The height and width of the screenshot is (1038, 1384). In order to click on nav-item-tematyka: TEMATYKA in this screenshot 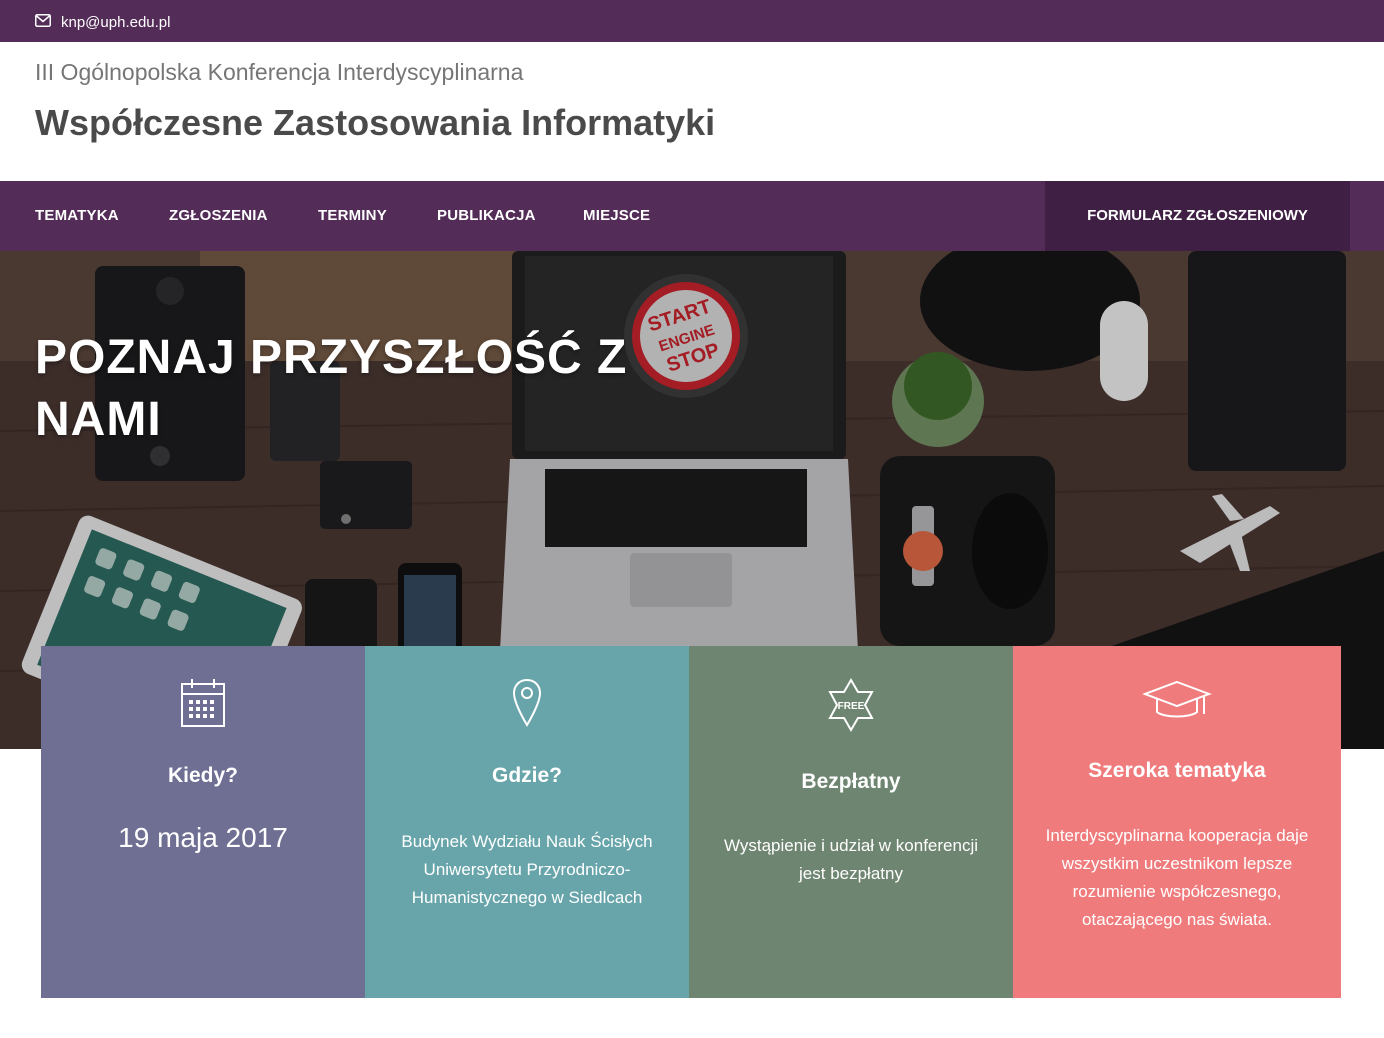, I will do `click(77, 216)`.